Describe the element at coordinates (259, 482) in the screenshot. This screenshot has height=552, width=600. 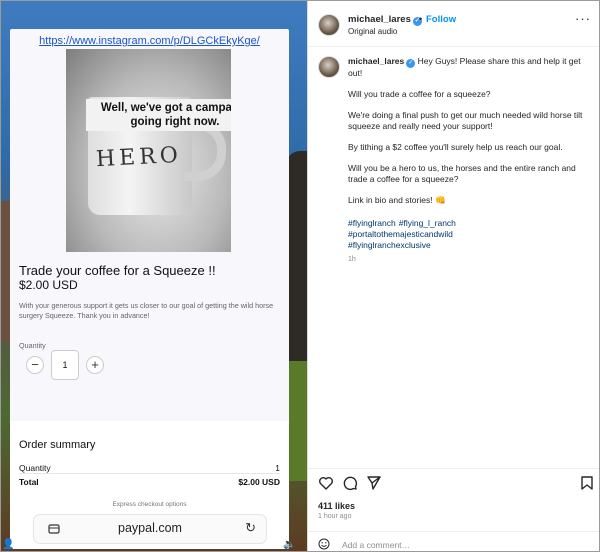
I see `summary-total-value: $2.00 USD` at that location.